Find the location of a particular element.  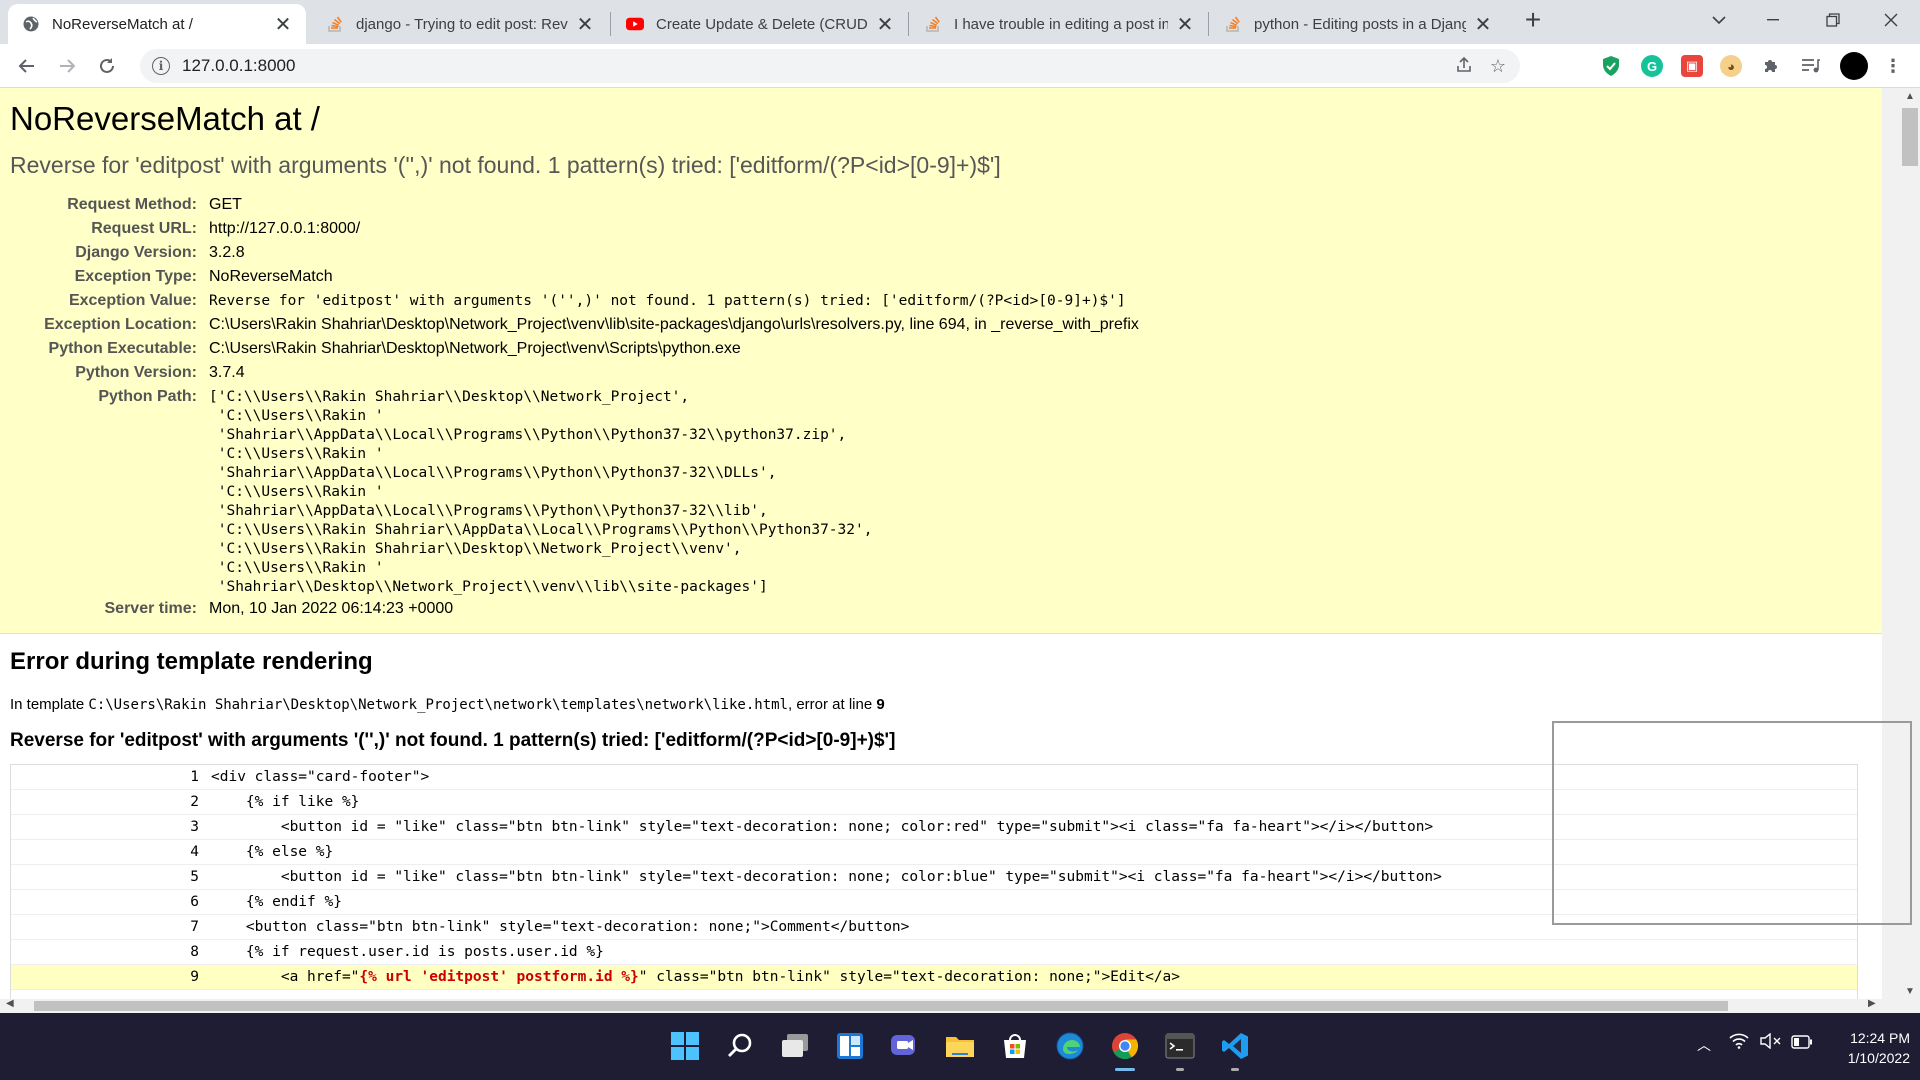

horizontal-scroll-thumb is located at coordinates (881, 1006).